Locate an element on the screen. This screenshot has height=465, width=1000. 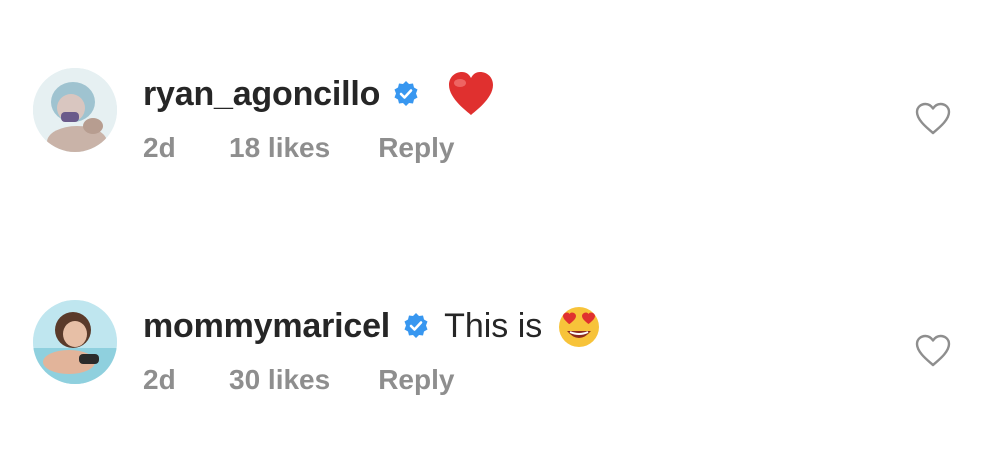
comment-likes-count: 18 likes is located at coordinates (279, 148).